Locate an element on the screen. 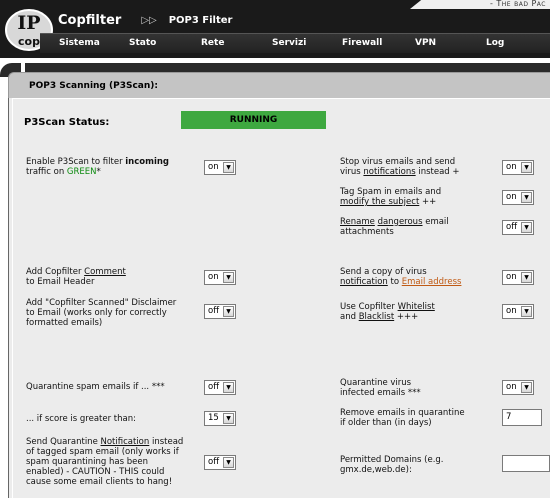 The image size is (550, 498). rename-attachments-label: Rename dangerous email attachments is located at coordinates (394, 227).